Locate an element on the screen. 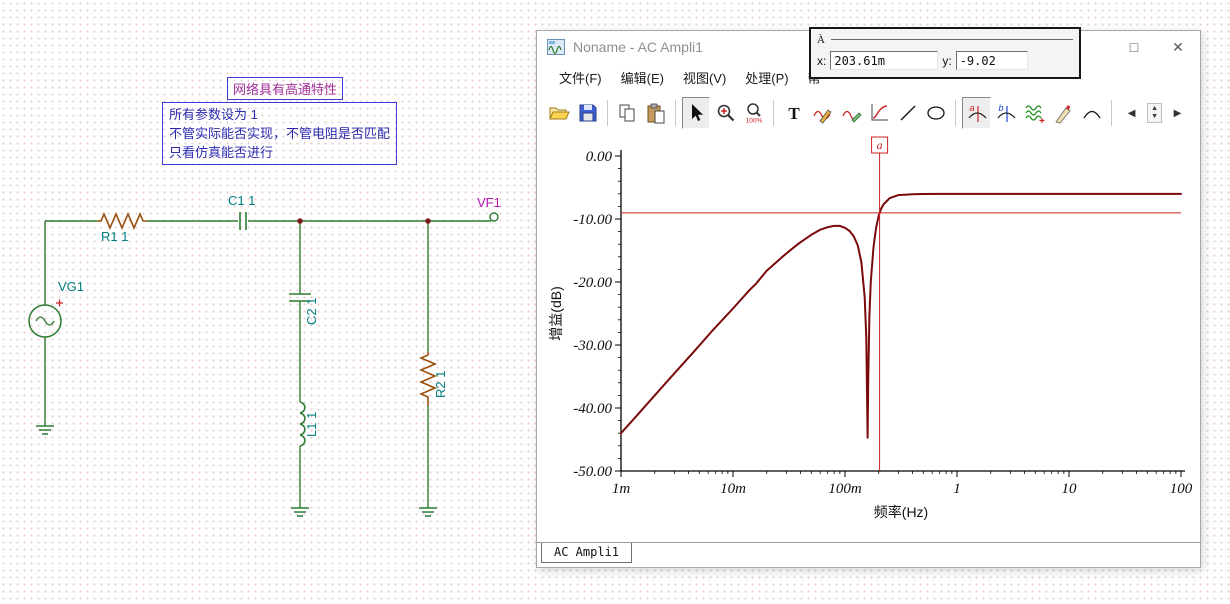  x-tick-label: 1 is located at coordinates (957, 489).